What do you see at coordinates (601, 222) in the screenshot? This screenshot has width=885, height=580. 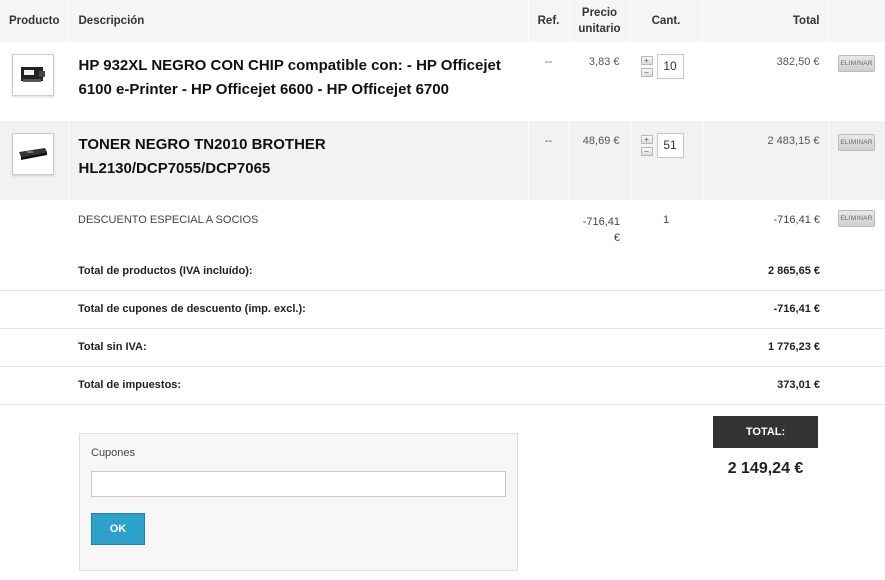 I see `discount-unit-price-value: -716,41` at bounding box center [601, 222].